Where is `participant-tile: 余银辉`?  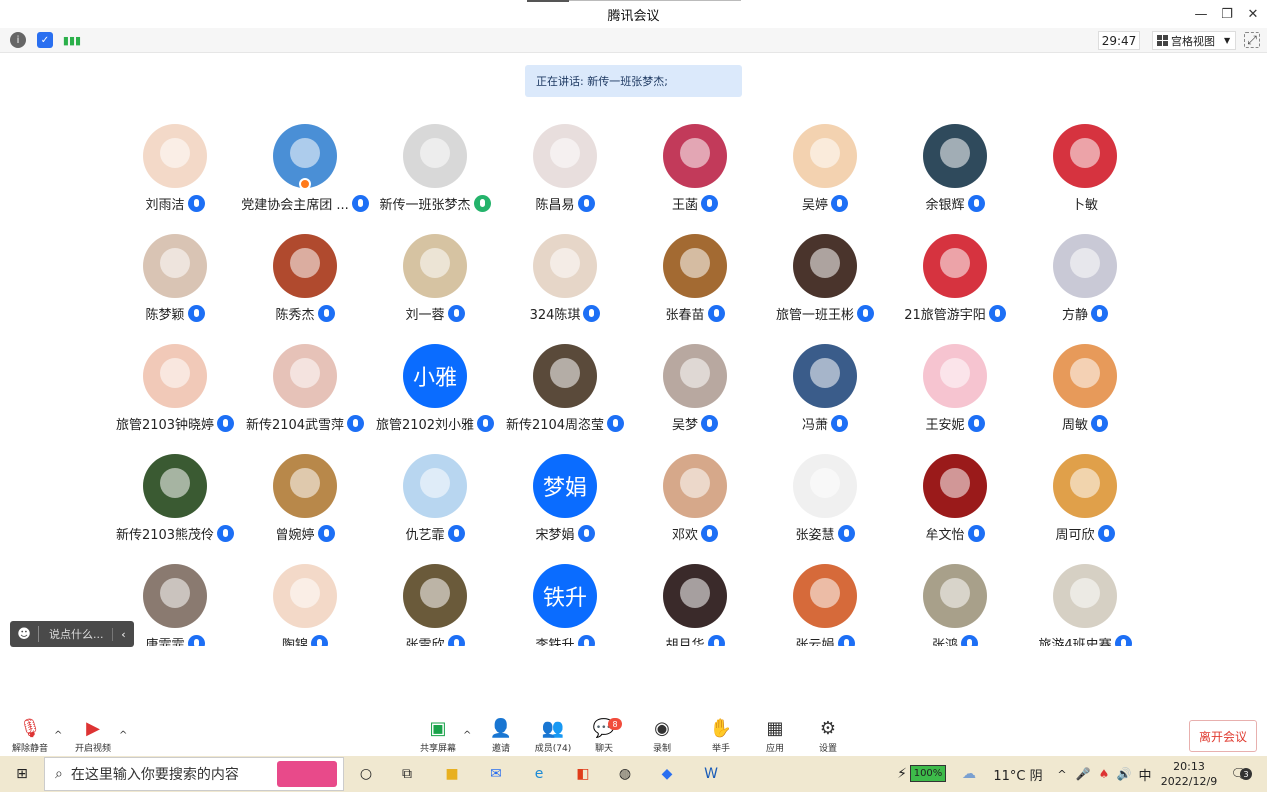
participant-tile: 余银辉 is located at coordinates (955, 173).